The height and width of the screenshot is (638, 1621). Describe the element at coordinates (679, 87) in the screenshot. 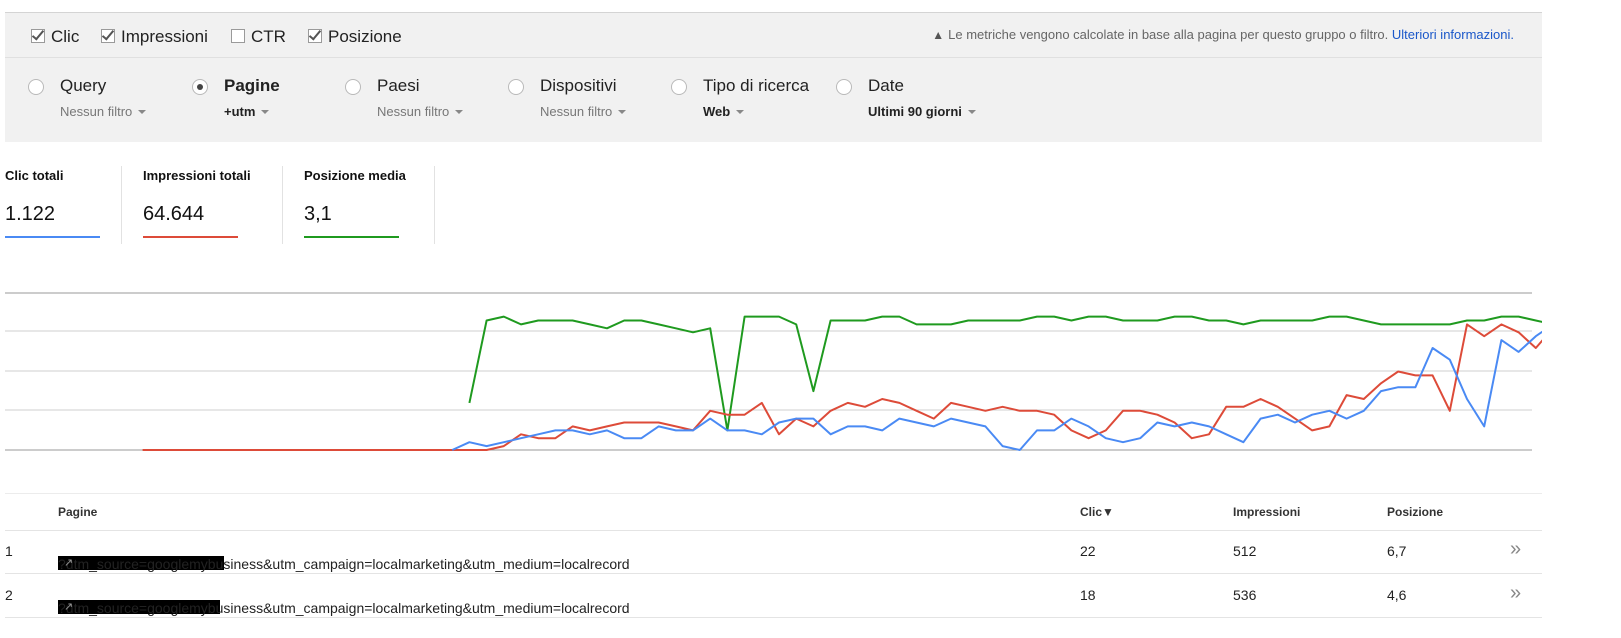

I see `radio-tipo-ricerca` at that location.